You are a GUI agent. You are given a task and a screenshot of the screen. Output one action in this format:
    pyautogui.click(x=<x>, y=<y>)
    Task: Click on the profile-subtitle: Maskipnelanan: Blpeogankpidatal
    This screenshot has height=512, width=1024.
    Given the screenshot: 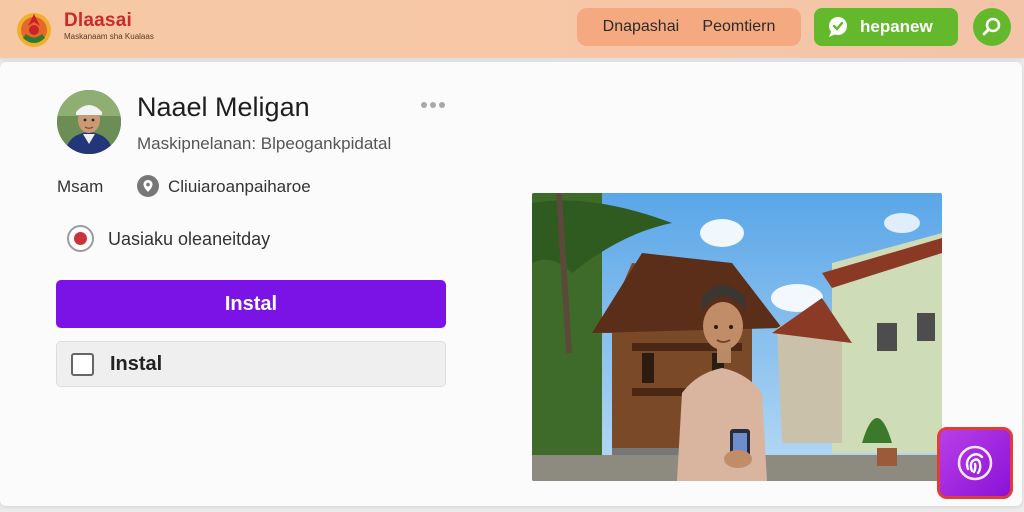 What is the action you would take?
    pyautogui.click(x=264, y=143)
    